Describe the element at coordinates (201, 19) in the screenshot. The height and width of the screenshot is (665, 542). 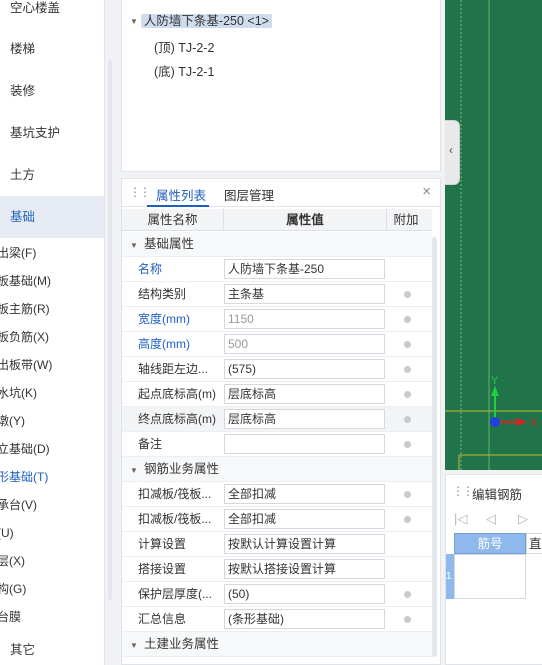
I see `tree-node-selected: ▼ 人防墙下条基-250 <1>` at that location.